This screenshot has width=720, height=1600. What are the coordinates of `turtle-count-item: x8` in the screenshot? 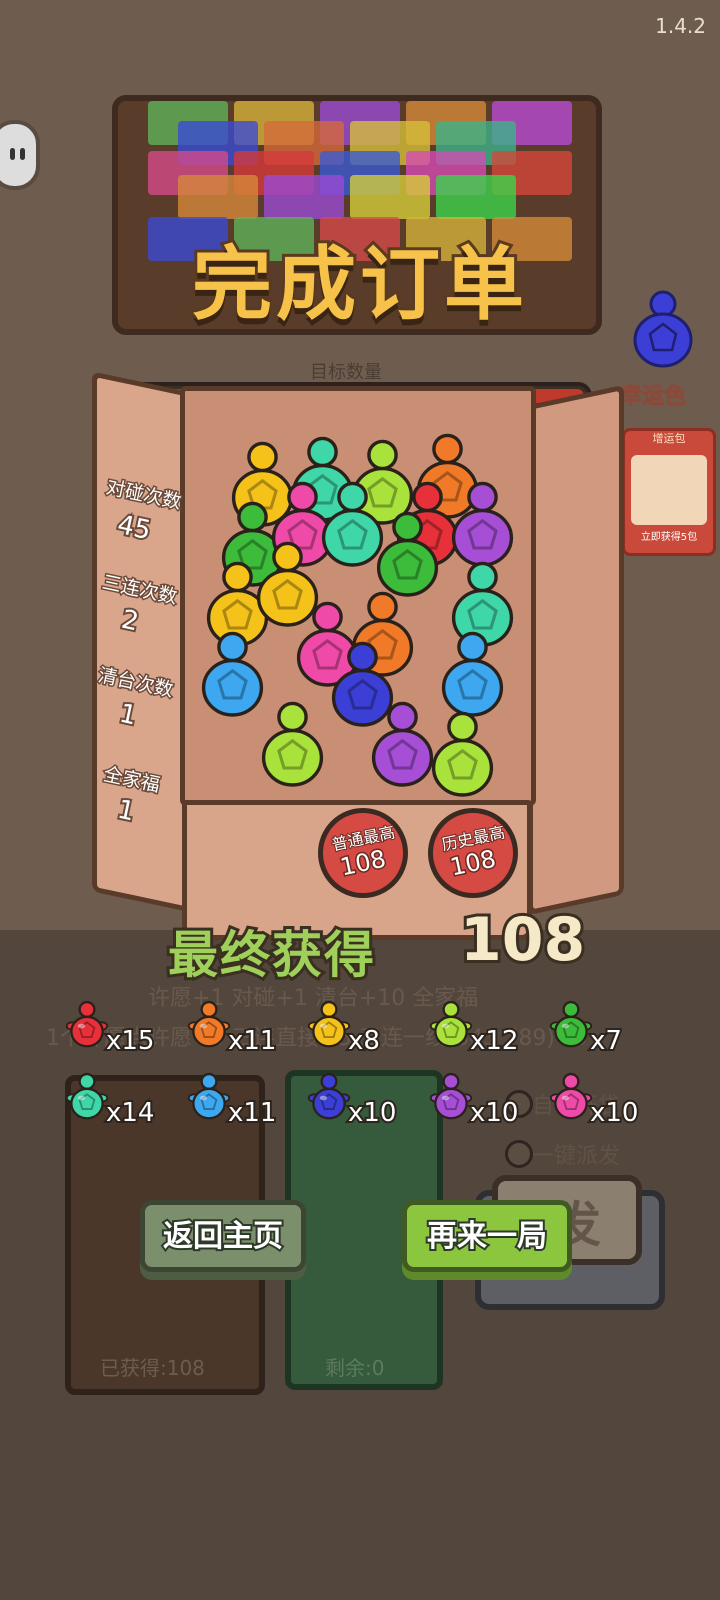 It's located at (366, 1035).